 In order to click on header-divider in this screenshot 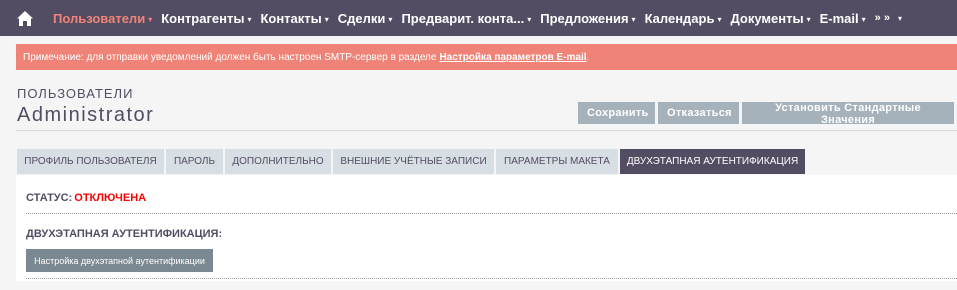, I will do `click(486, 130)`.